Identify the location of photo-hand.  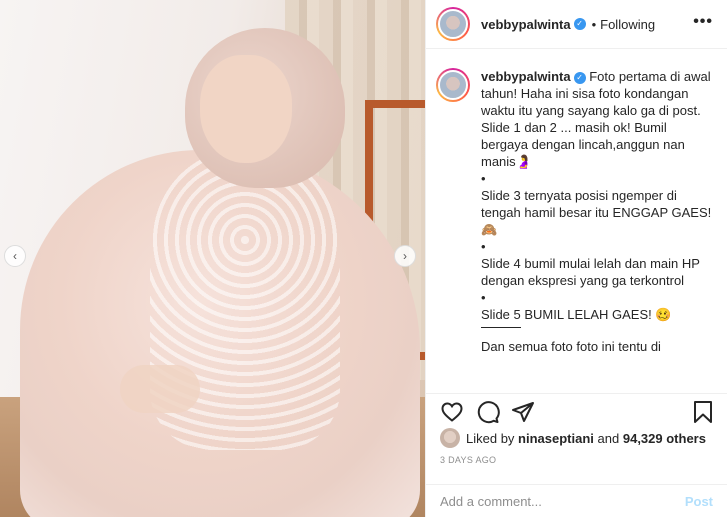
(160, 389).